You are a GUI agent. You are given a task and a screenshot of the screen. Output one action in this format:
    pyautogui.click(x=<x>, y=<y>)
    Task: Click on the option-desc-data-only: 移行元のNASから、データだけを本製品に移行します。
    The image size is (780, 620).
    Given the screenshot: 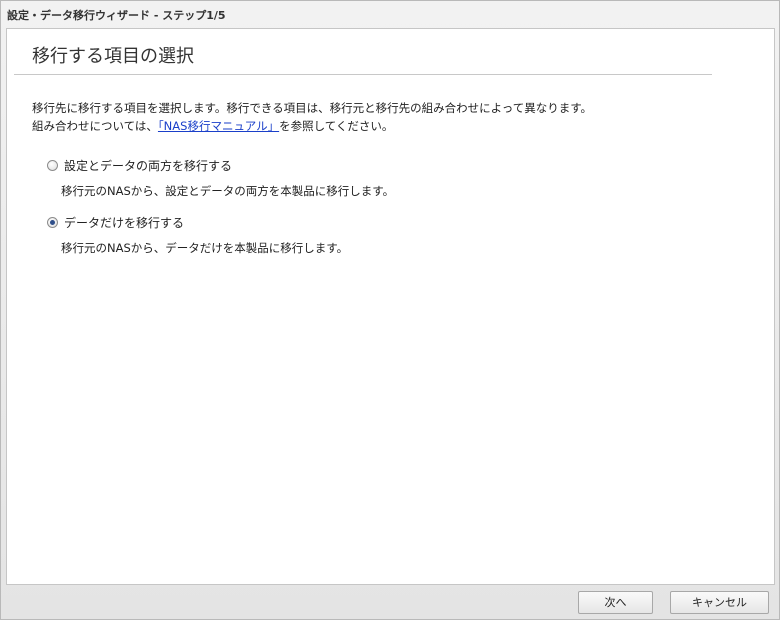 What is the action you would take?
    pyautogui.click(x=205, y=248)
    